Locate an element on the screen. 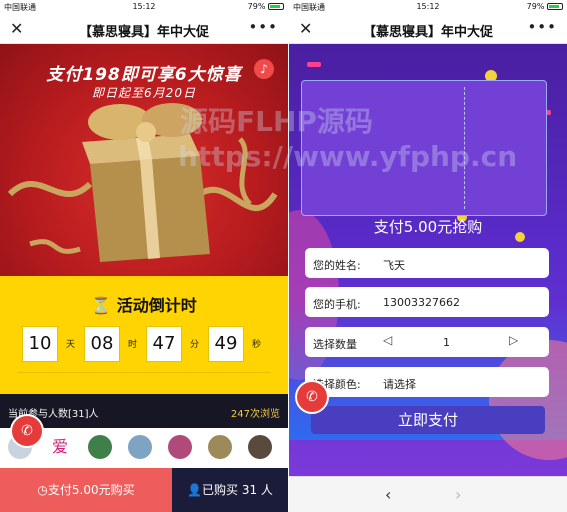 This screenshot has width=567, height=512. name-label: 您的姓名: is located at coordinates (337, 265).